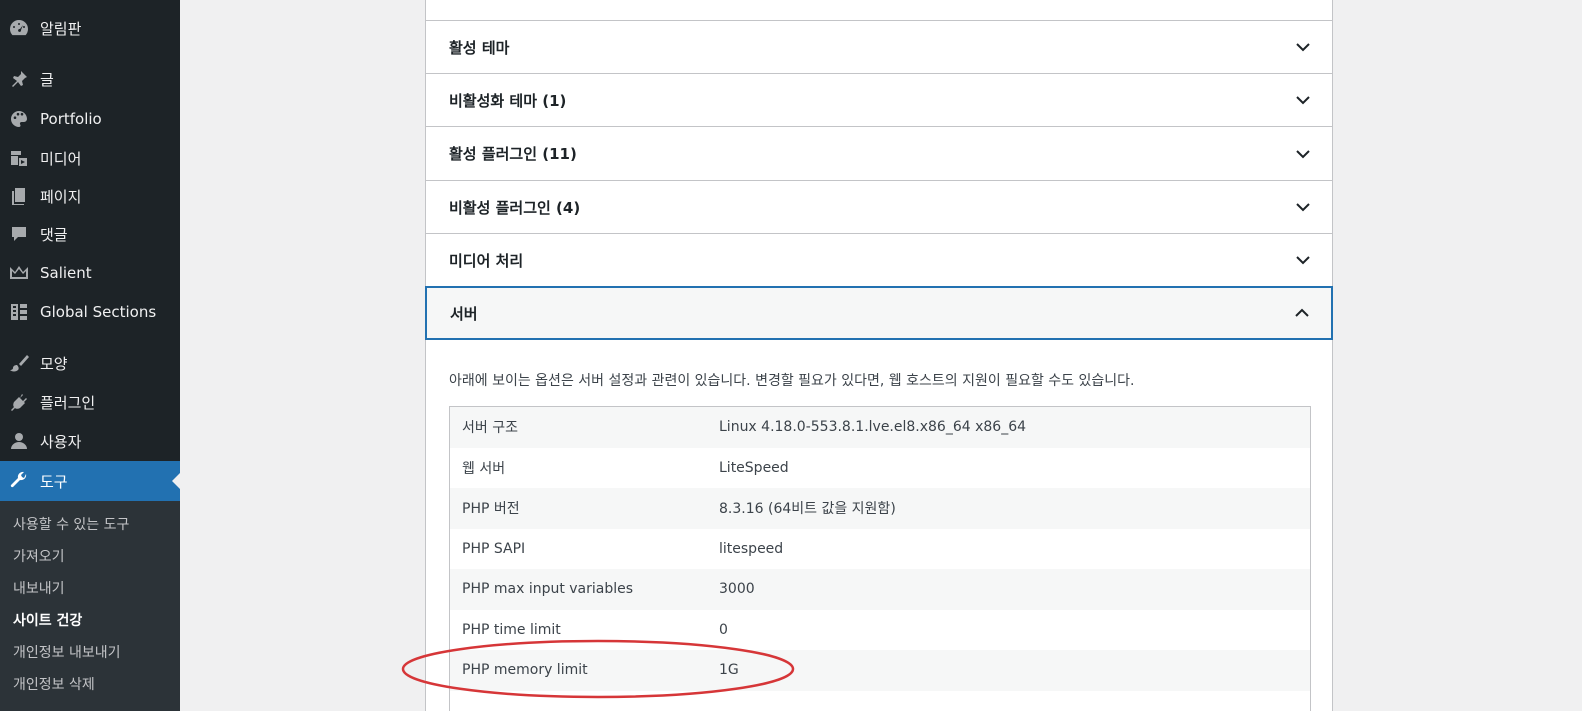 The height and width of the screenshot is (711, 1582). Describe the element at coordinates (54, 481) in the screenshot. I see `menu-label: 도구` at that location.